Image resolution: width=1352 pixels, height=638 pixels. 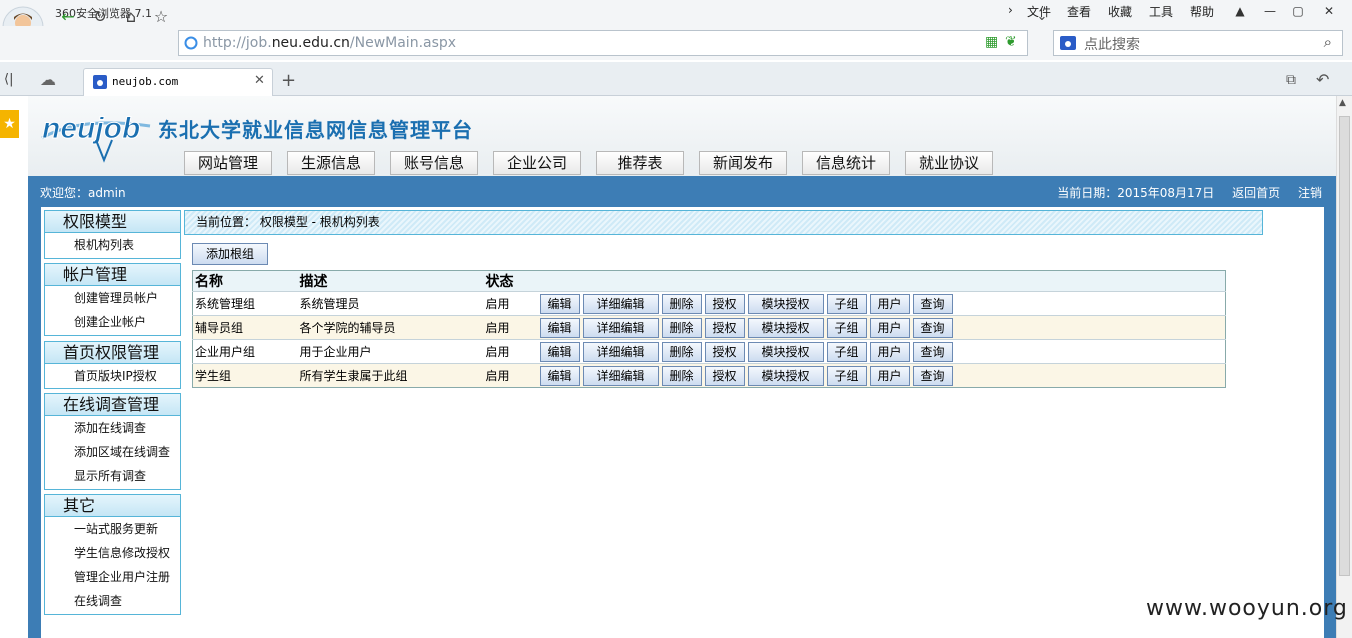 What do you see at coordinates (1310, 193) in the screenshot?
I see `logout-link: 注销` at bounding box center [1310, 193].